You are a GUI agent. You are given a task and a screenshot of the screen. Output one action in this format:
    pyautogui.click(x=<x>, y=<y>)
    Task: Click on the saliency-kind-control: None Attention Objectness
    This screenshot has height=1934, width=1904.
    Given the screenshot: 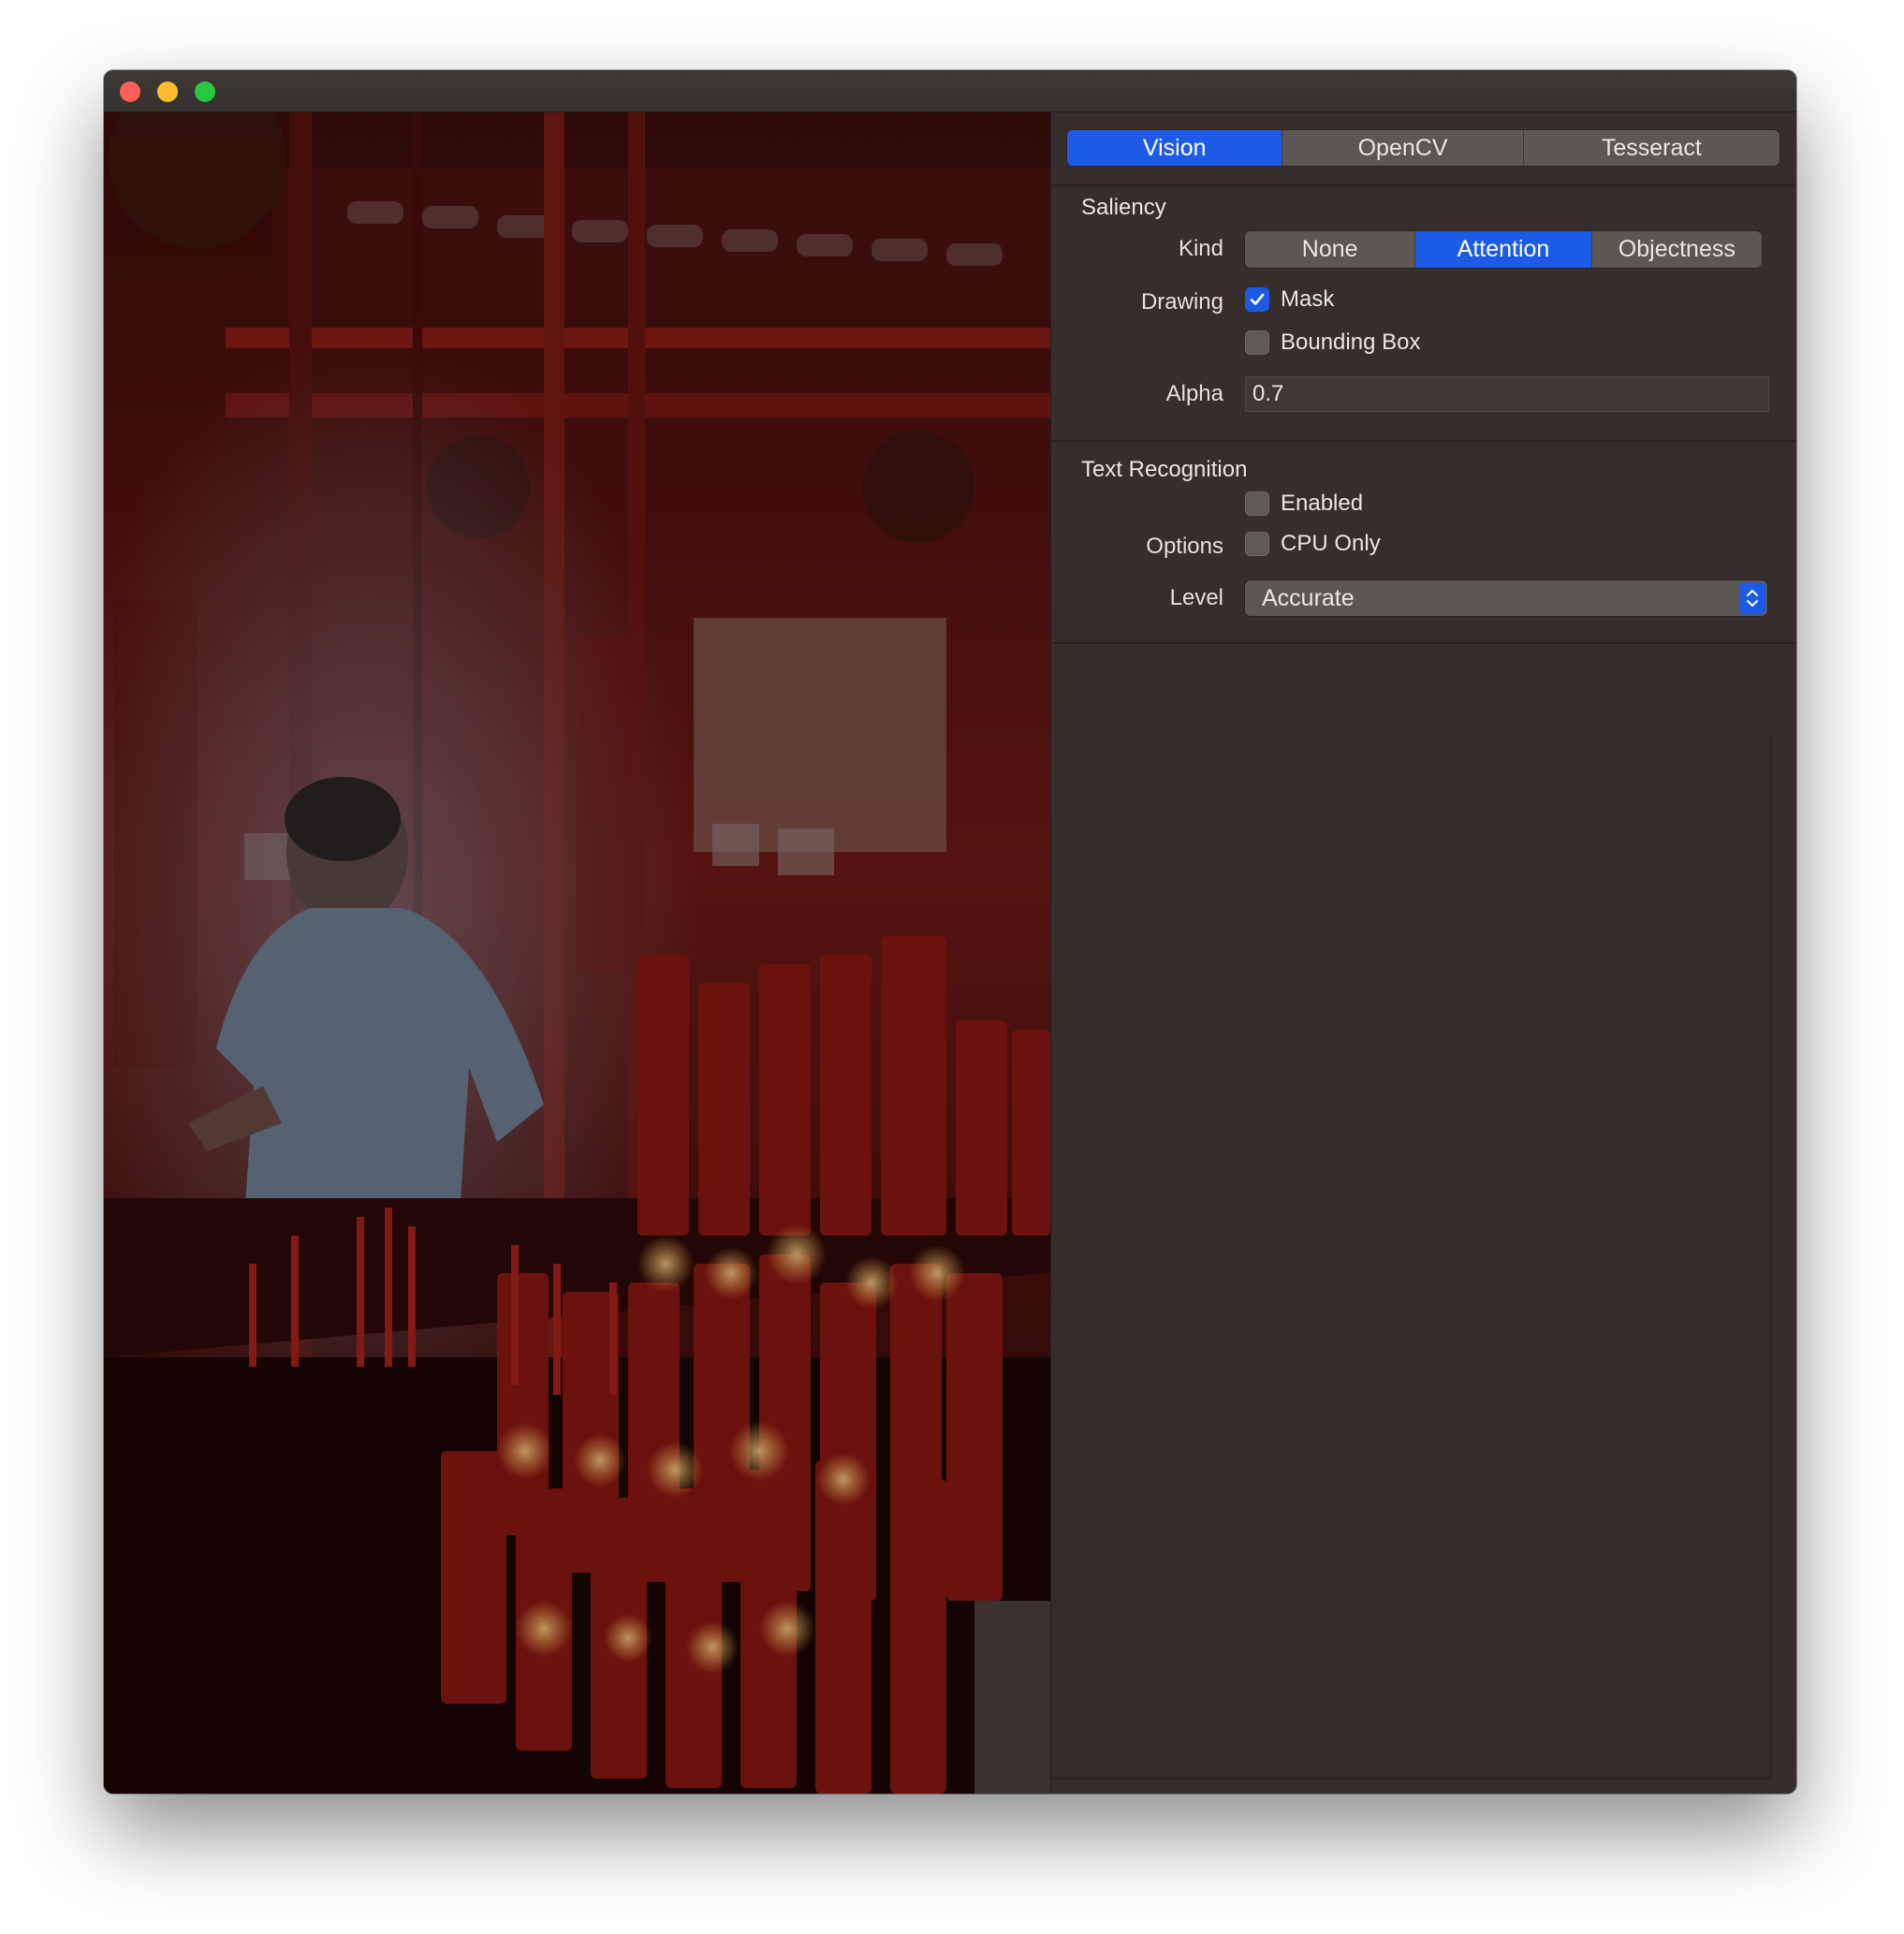 What is the action you would take?
    pyautogui.click(x=1503, y=249)
    